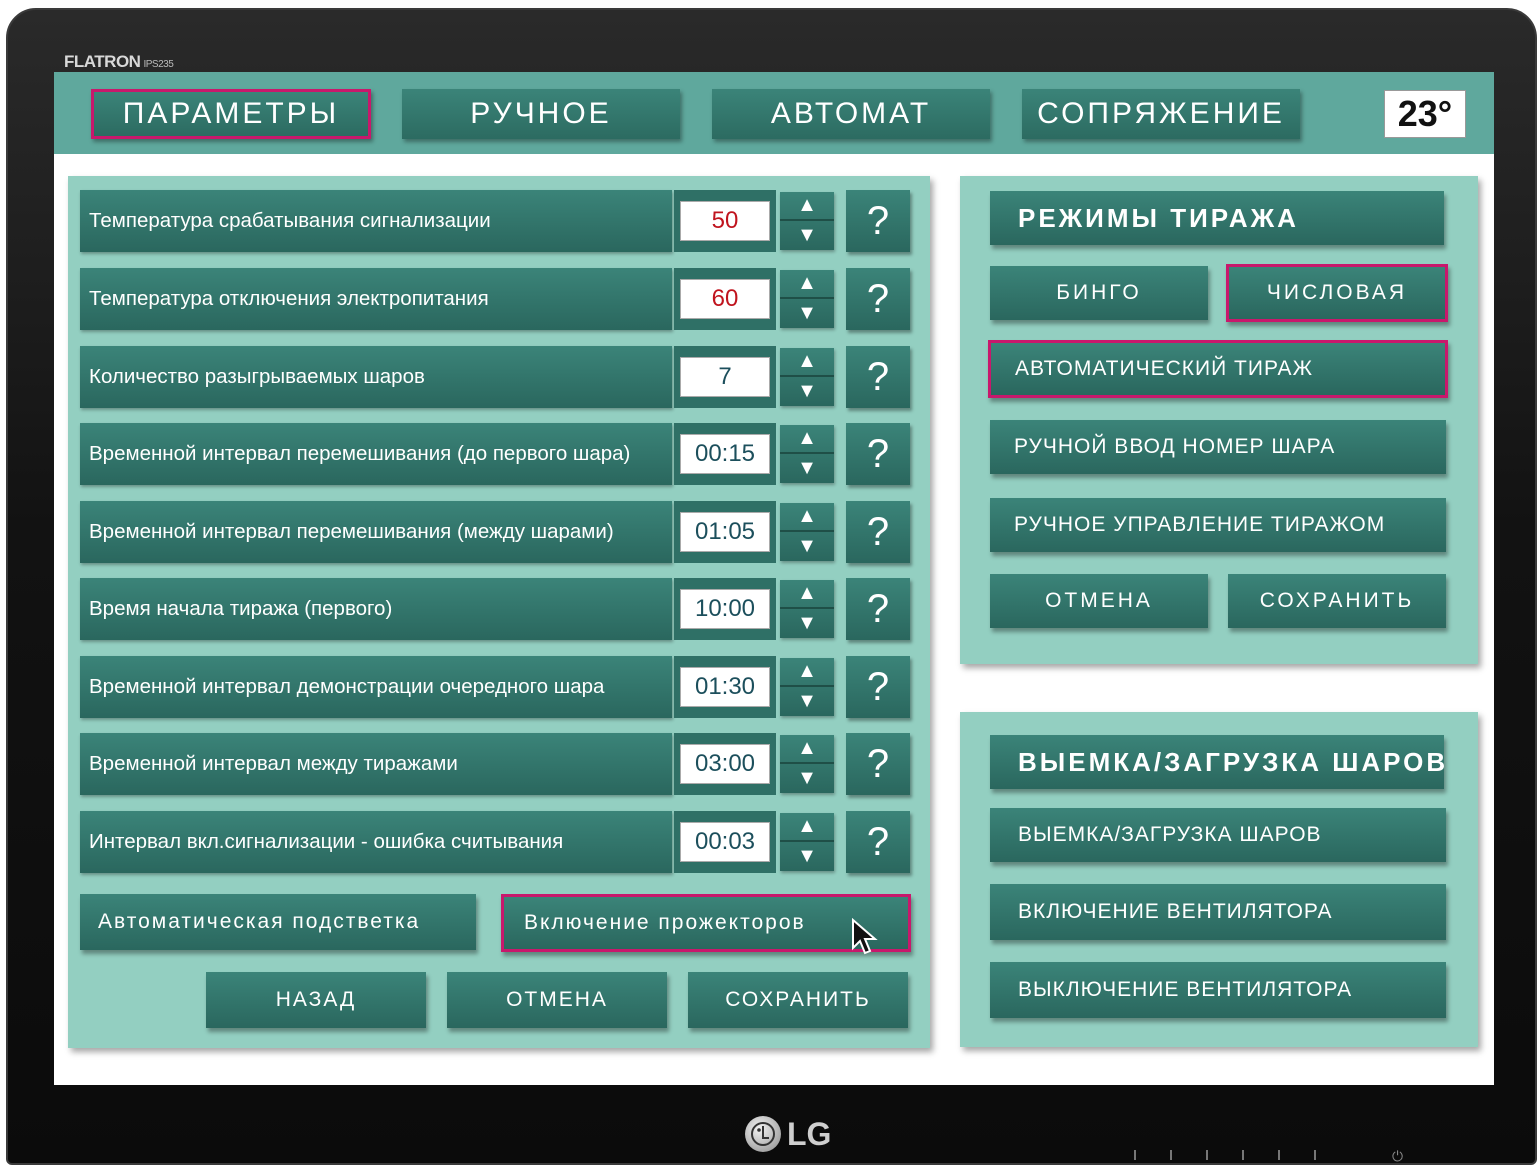  Describe the element at coordinates (376, 299) in the screenshot. I see `param-label: Температура отключения электропитания` at that location.